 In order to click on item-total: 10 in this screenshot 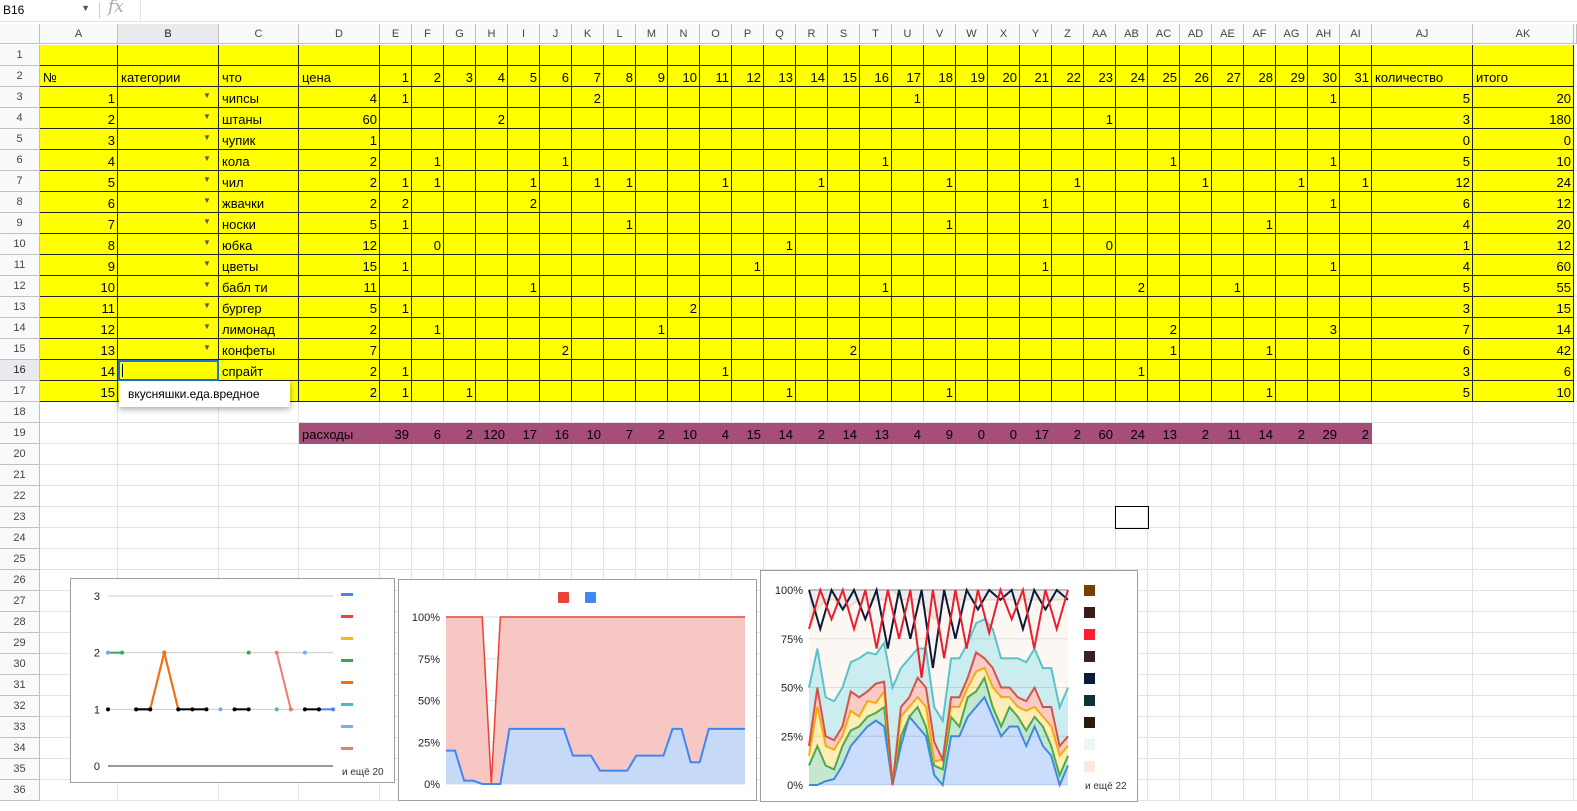, I will do `click(1523, 391)`.